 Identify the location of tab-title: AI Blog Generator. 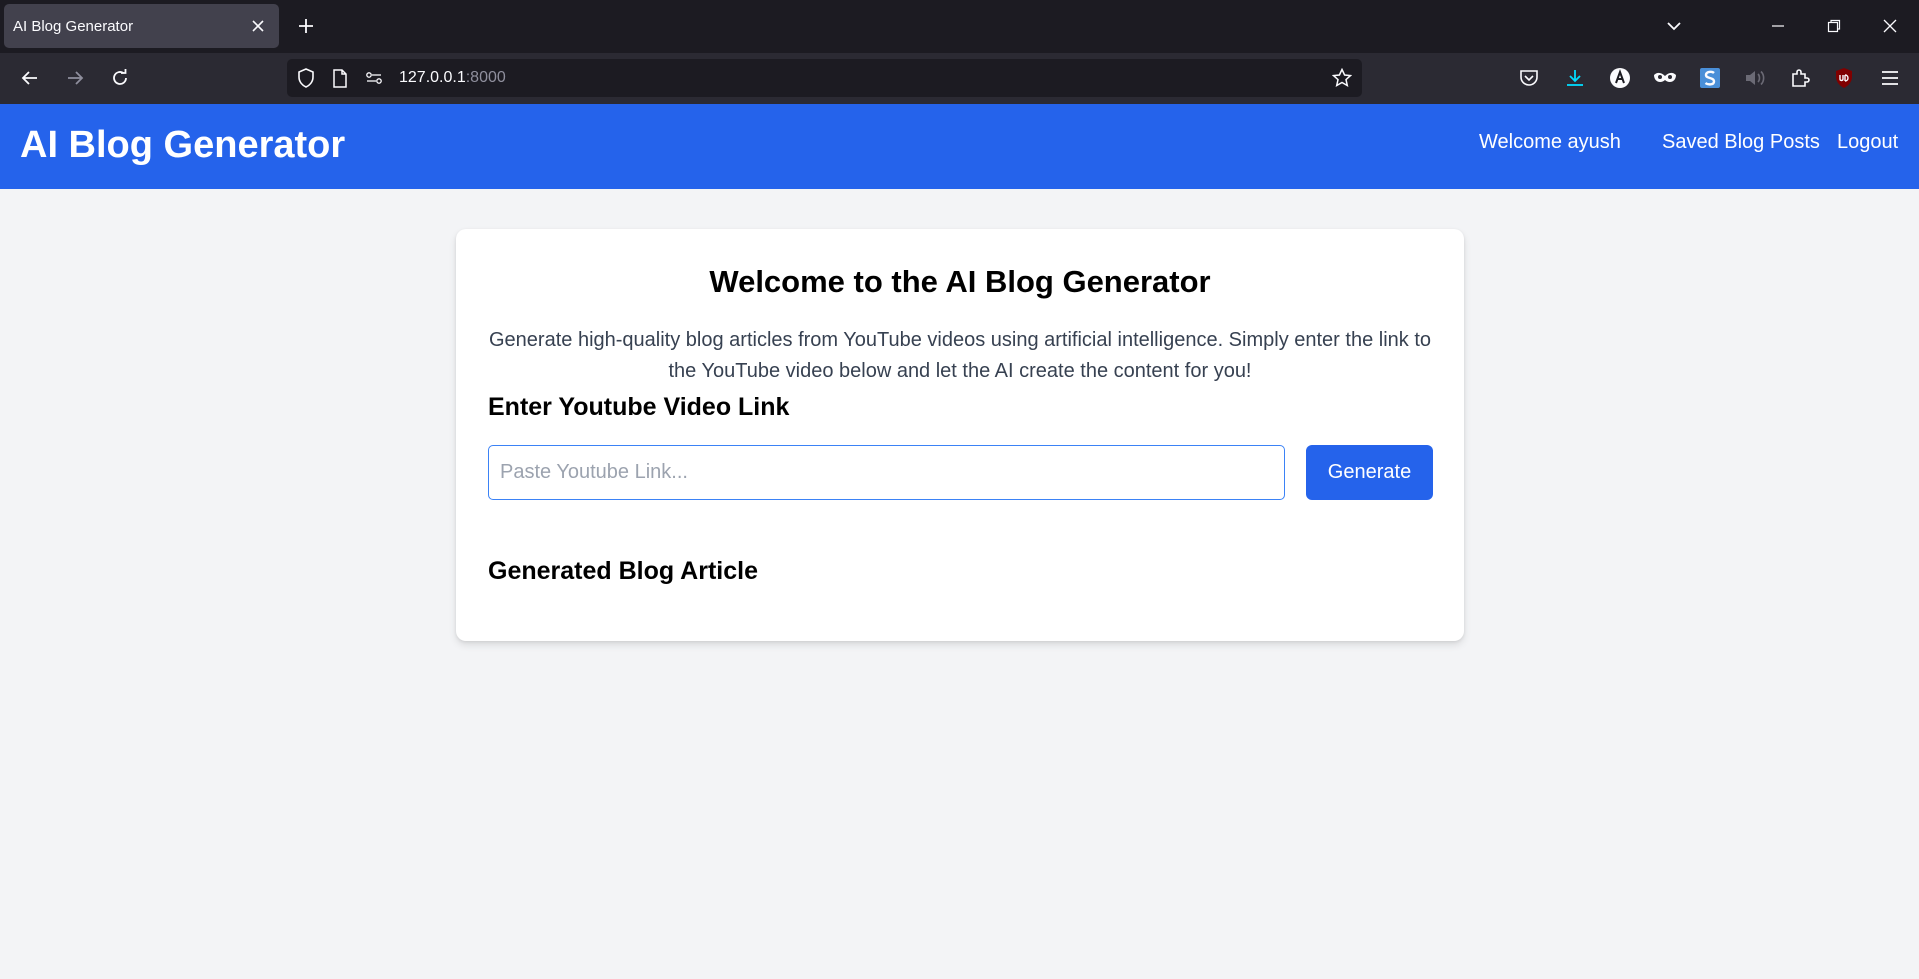
(73, 26).